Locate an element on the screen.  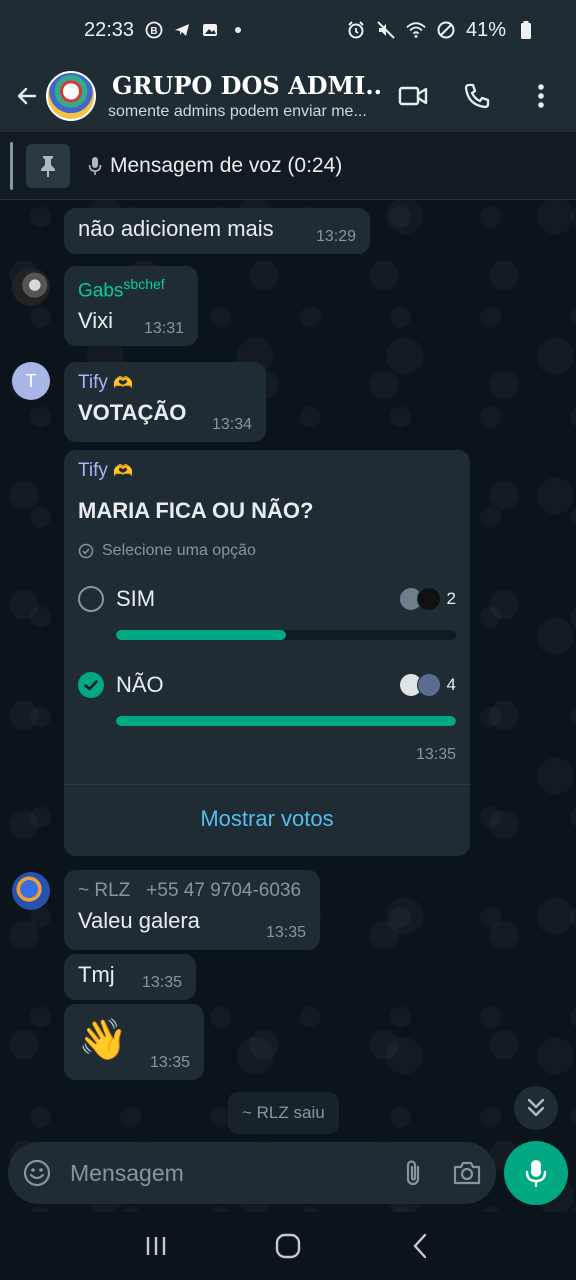
double-chevron-down-icon is located at coordinates (536, 1107).